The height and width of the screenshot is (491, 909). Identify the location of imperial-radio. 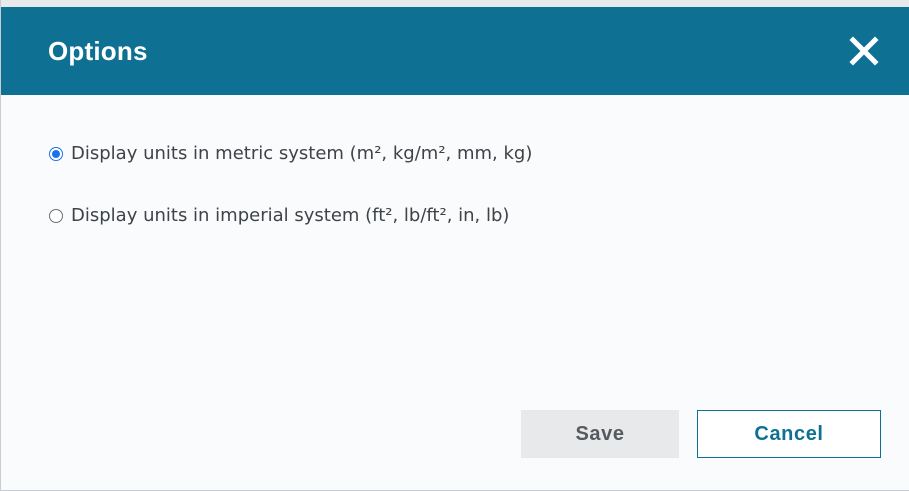
(56, 215).